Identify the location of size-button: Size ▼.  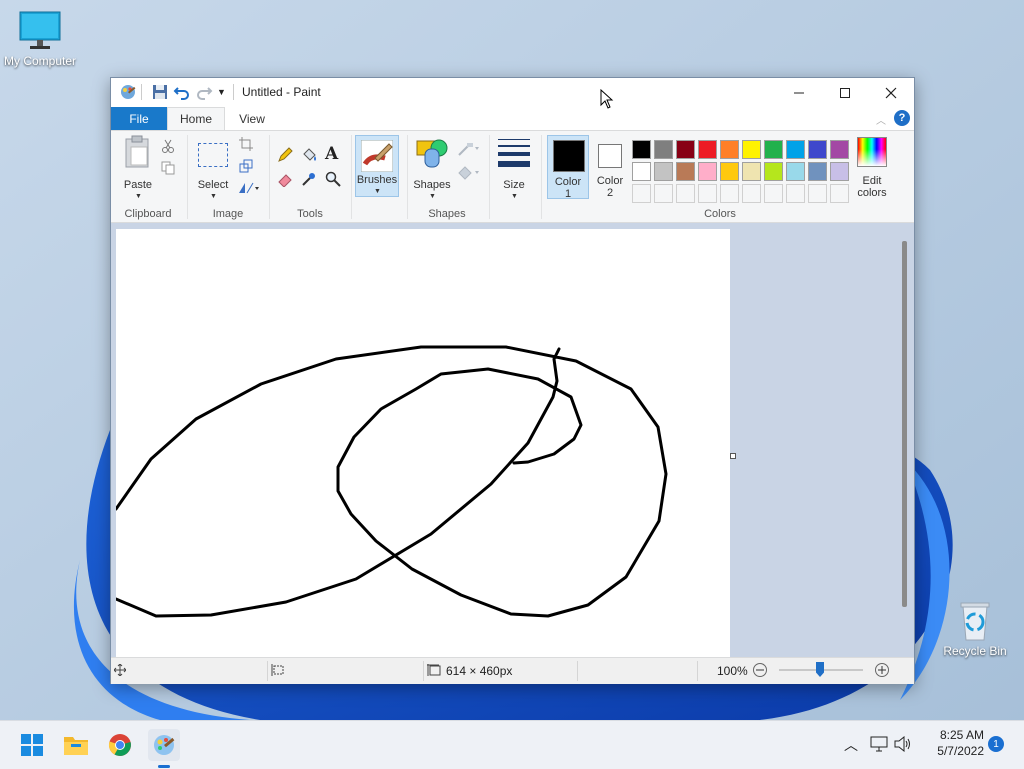
(514, 167).